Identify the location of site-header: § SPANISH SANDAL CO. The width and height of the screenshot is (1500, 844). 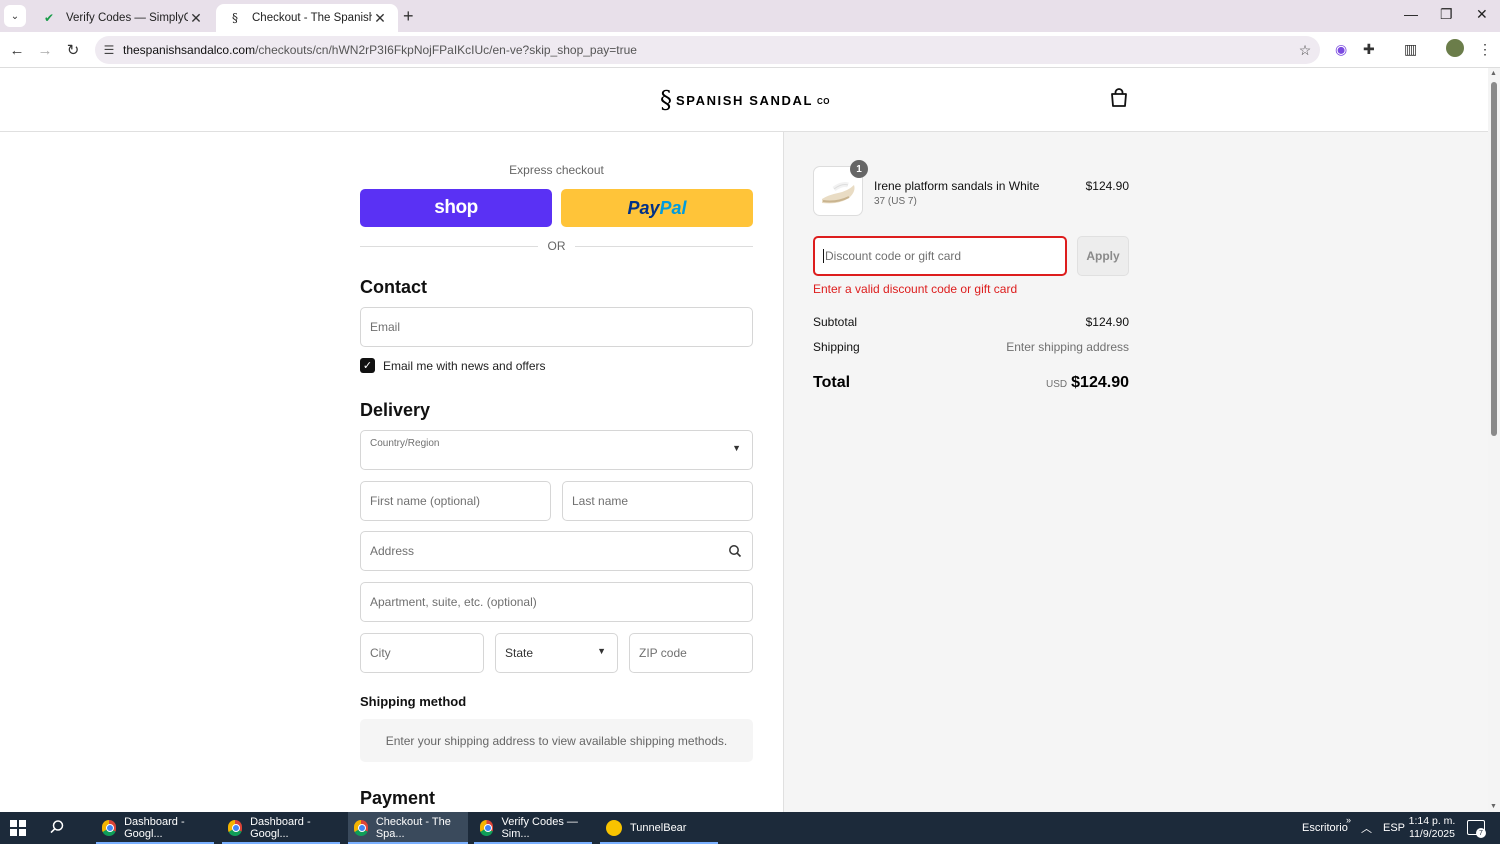
(744, 100).